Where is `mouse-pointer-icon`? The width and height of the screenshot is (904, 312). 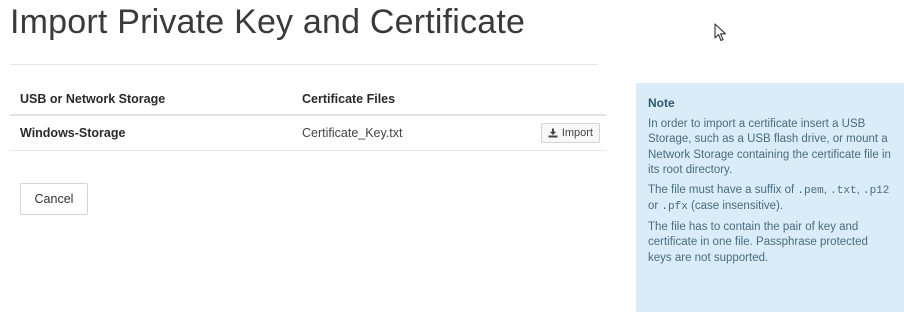 mouse-pointer-icon is located at coordinates (720, 32).